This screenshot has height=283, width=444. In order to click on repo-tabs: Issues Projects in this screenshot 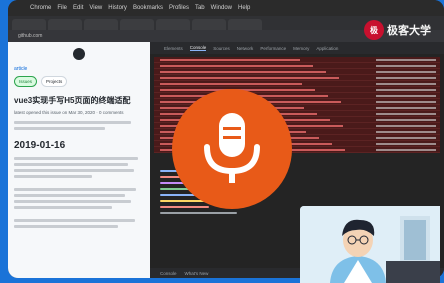, I will do `click(79, 81)`.